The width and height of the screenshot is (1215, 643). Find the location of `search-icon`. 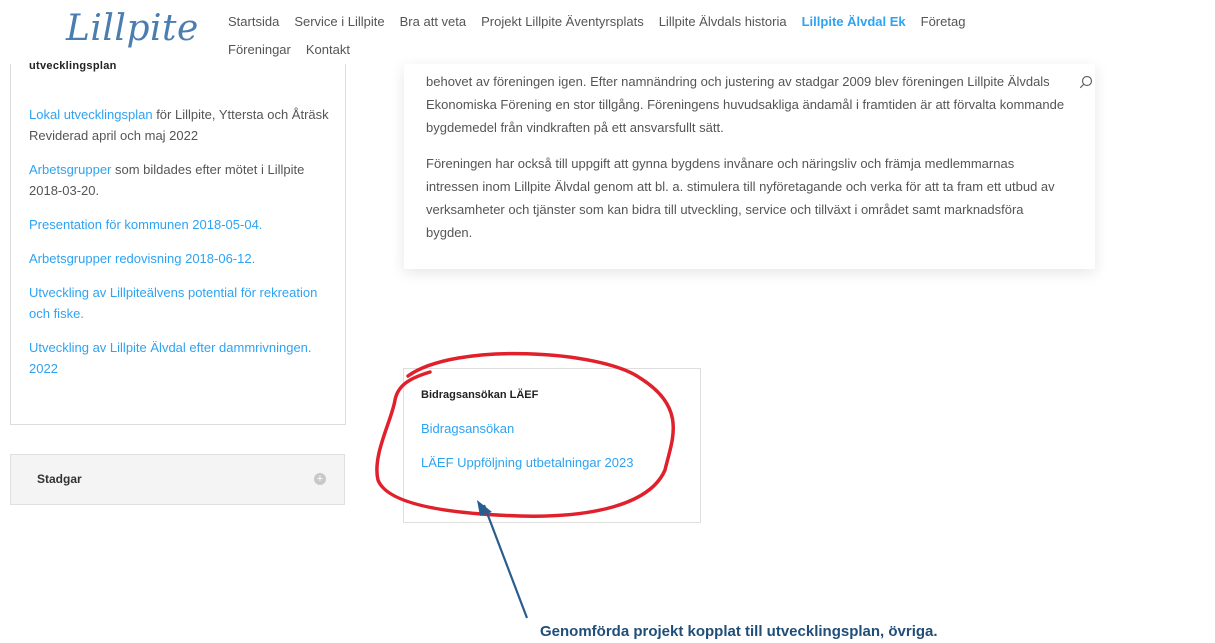

search-icon is located at coordinates (1086, 82).